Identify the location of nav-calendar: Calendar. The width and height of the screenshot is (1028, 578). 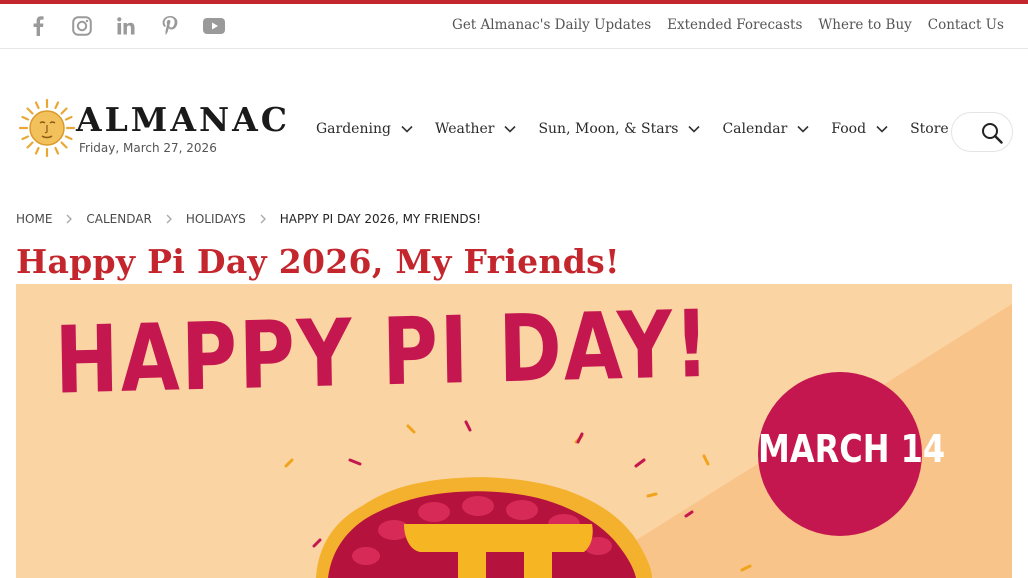
(765, 129).